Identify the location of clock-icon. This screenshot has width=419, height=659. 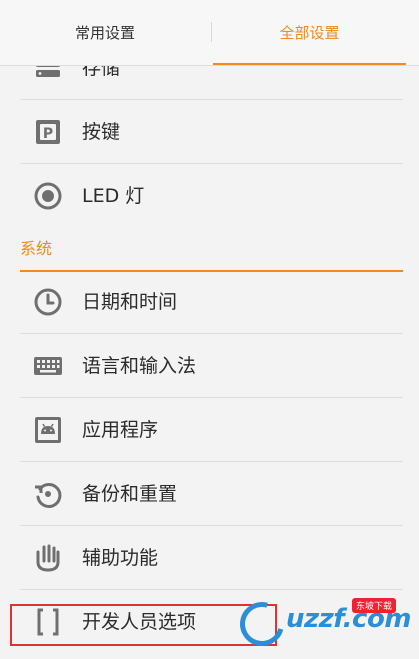
(48, 302).